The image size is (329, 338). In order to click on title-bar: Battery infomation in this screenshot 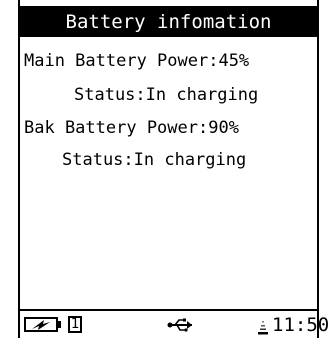, I will do `click(168, 21)`.